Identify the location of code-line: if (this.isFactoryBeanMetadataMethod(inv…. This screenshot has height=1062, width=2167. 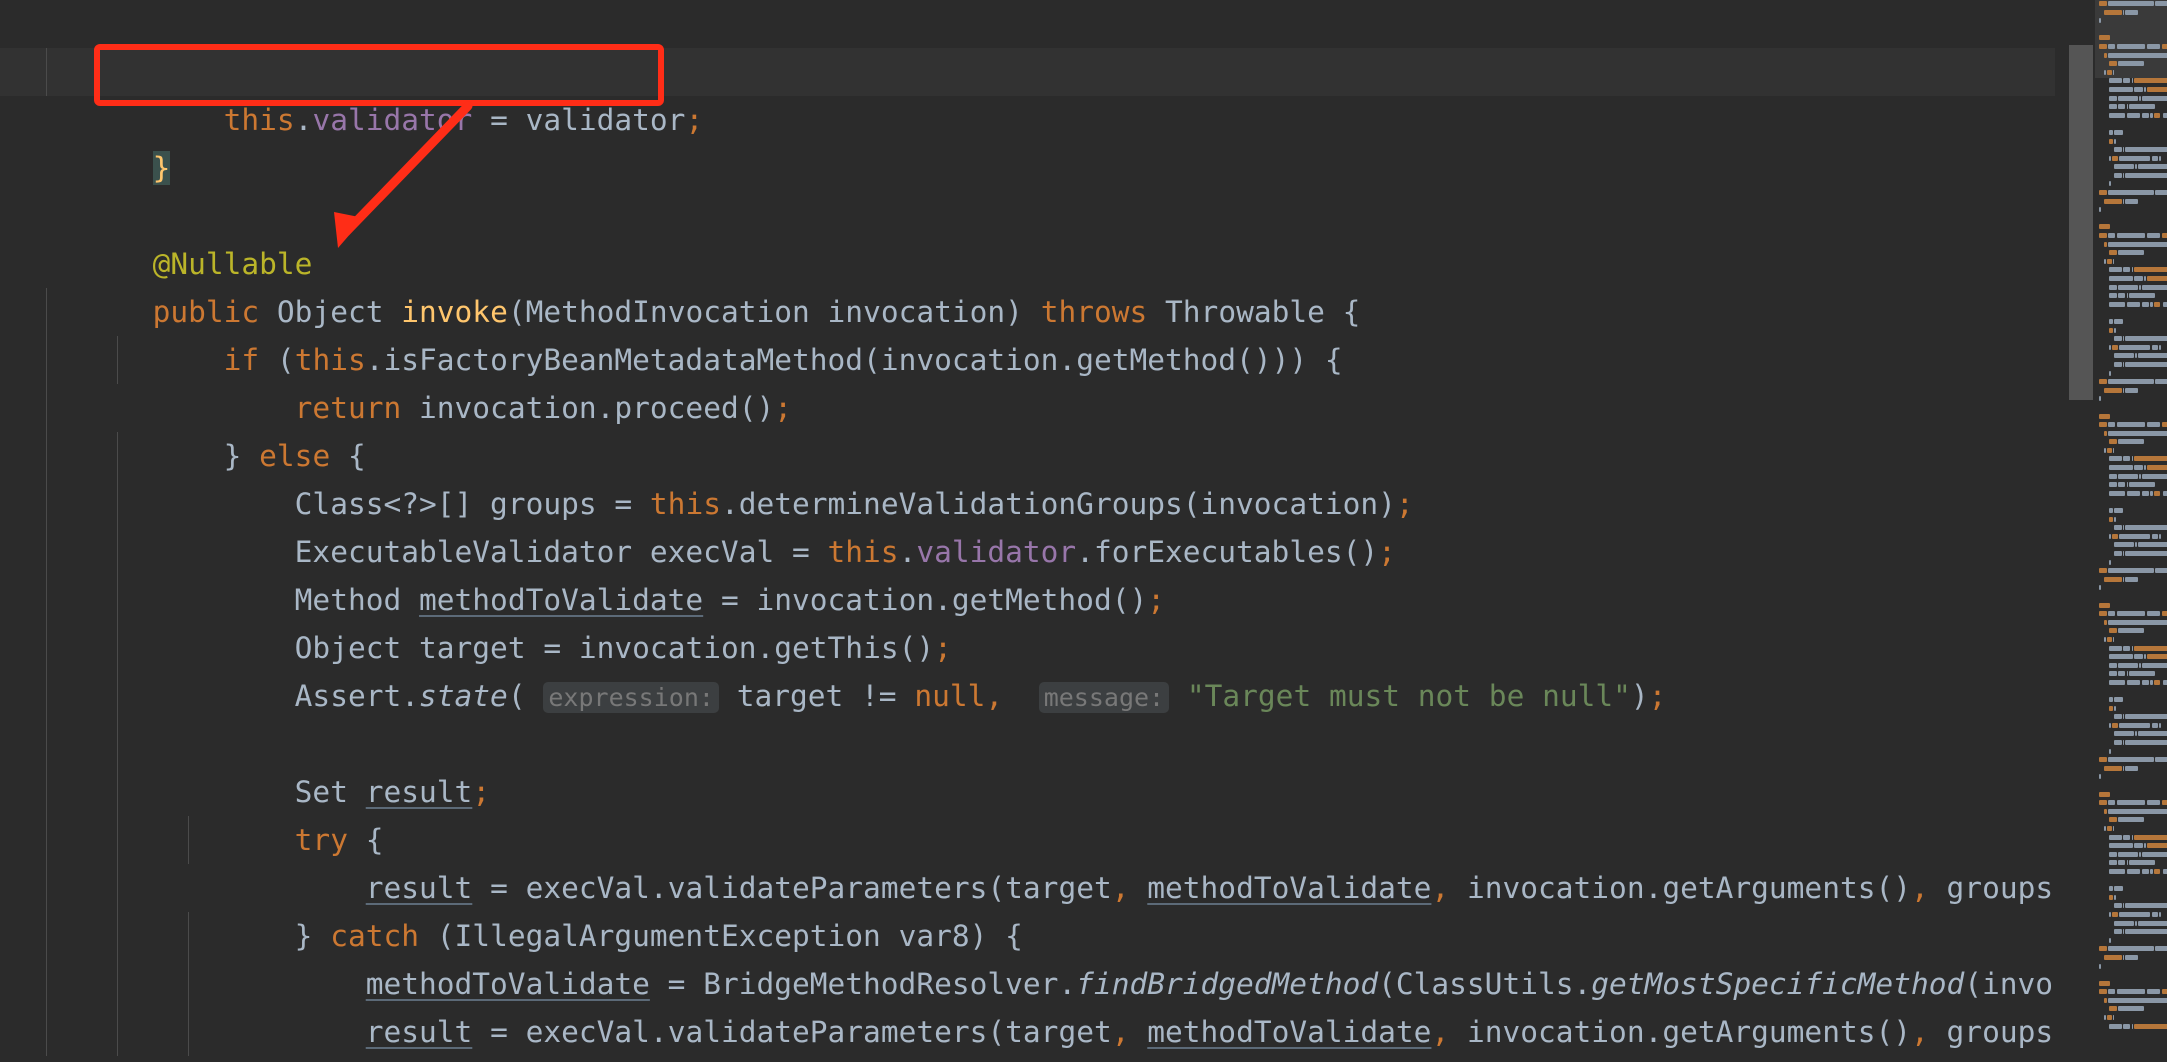
(1027, 332).